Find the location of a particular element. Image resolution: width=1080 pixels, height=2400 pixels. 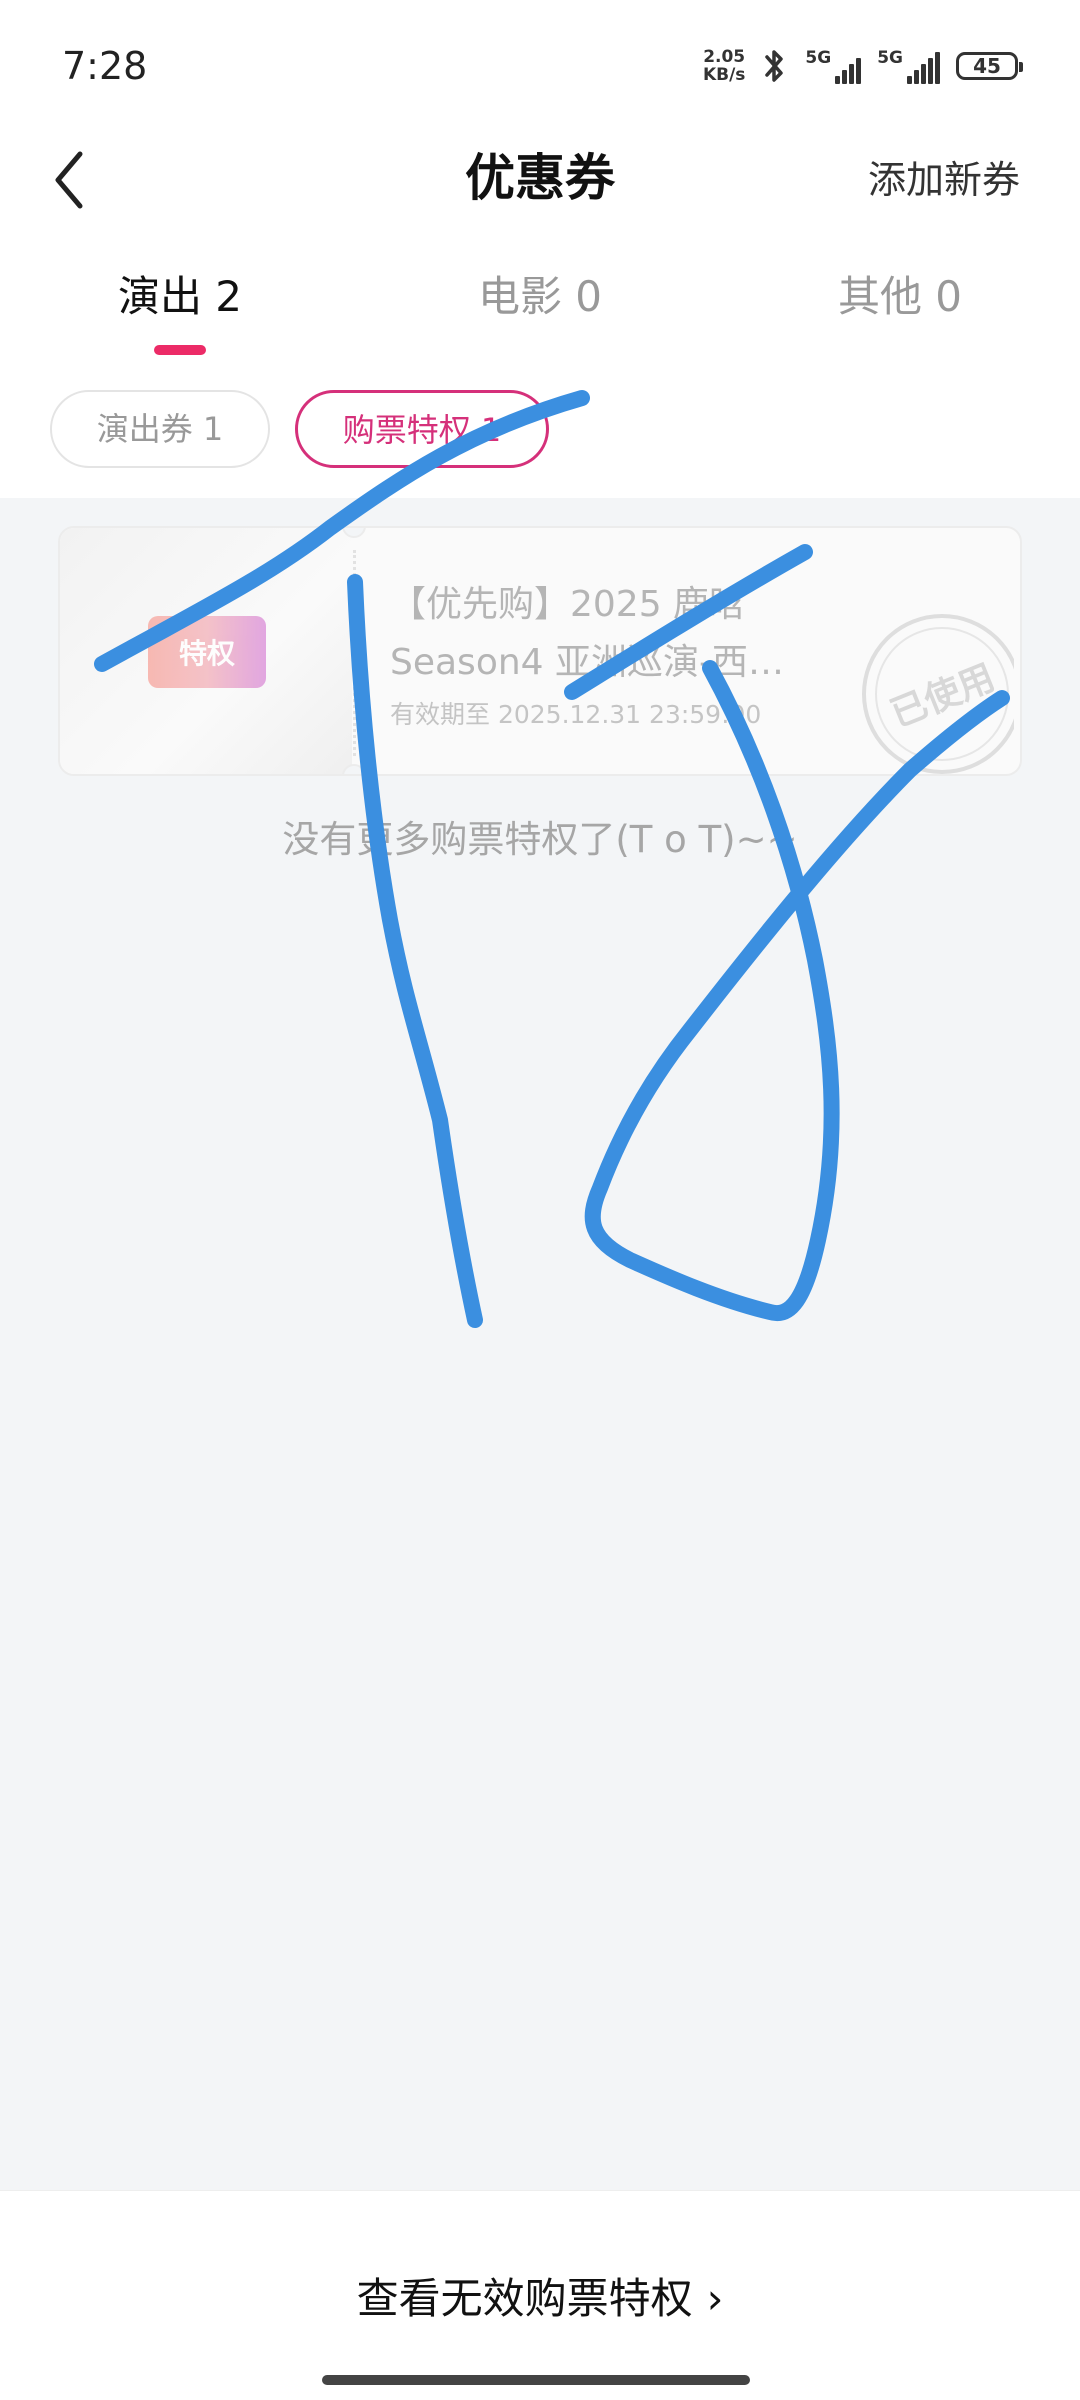

network-speed: 2.05 KB/s is located at coordinates (724, 66).